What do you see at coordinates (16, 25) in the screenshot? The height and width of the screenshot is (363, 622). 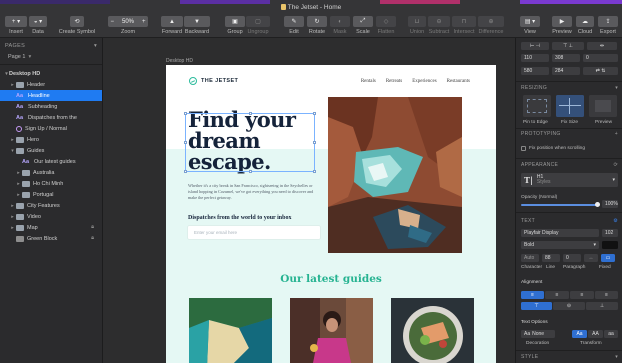 I see `insert-button: + ▾ Insert` at bounding box center [16, 25].